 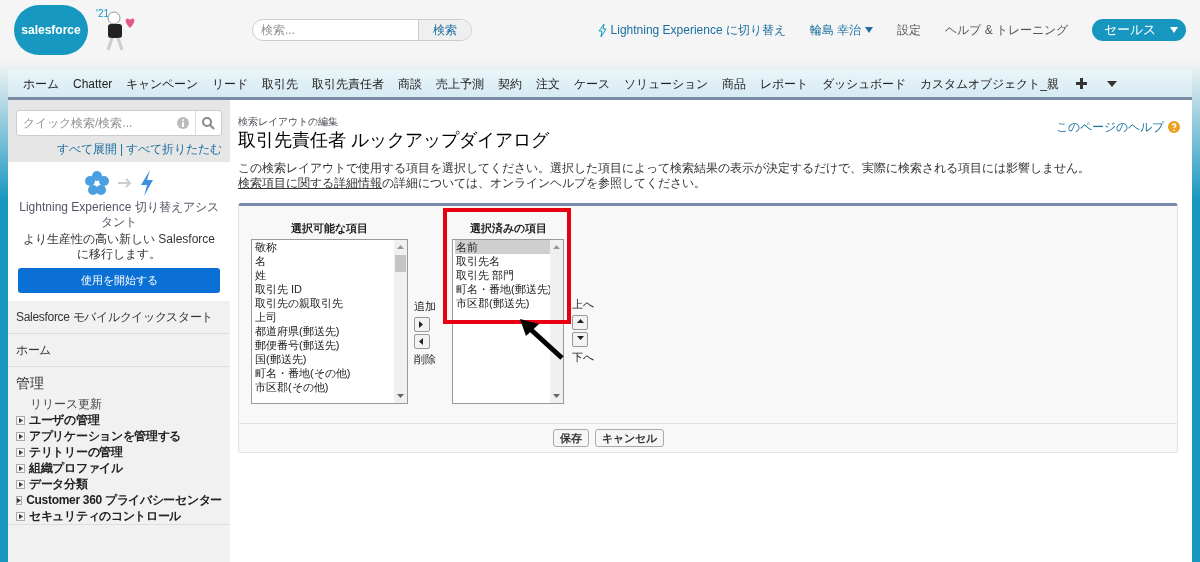 What do you see at coordinates (842, 30) in the screenshot?
I see `header-link: 輪島 幸治` at bounding box center [842, 30].